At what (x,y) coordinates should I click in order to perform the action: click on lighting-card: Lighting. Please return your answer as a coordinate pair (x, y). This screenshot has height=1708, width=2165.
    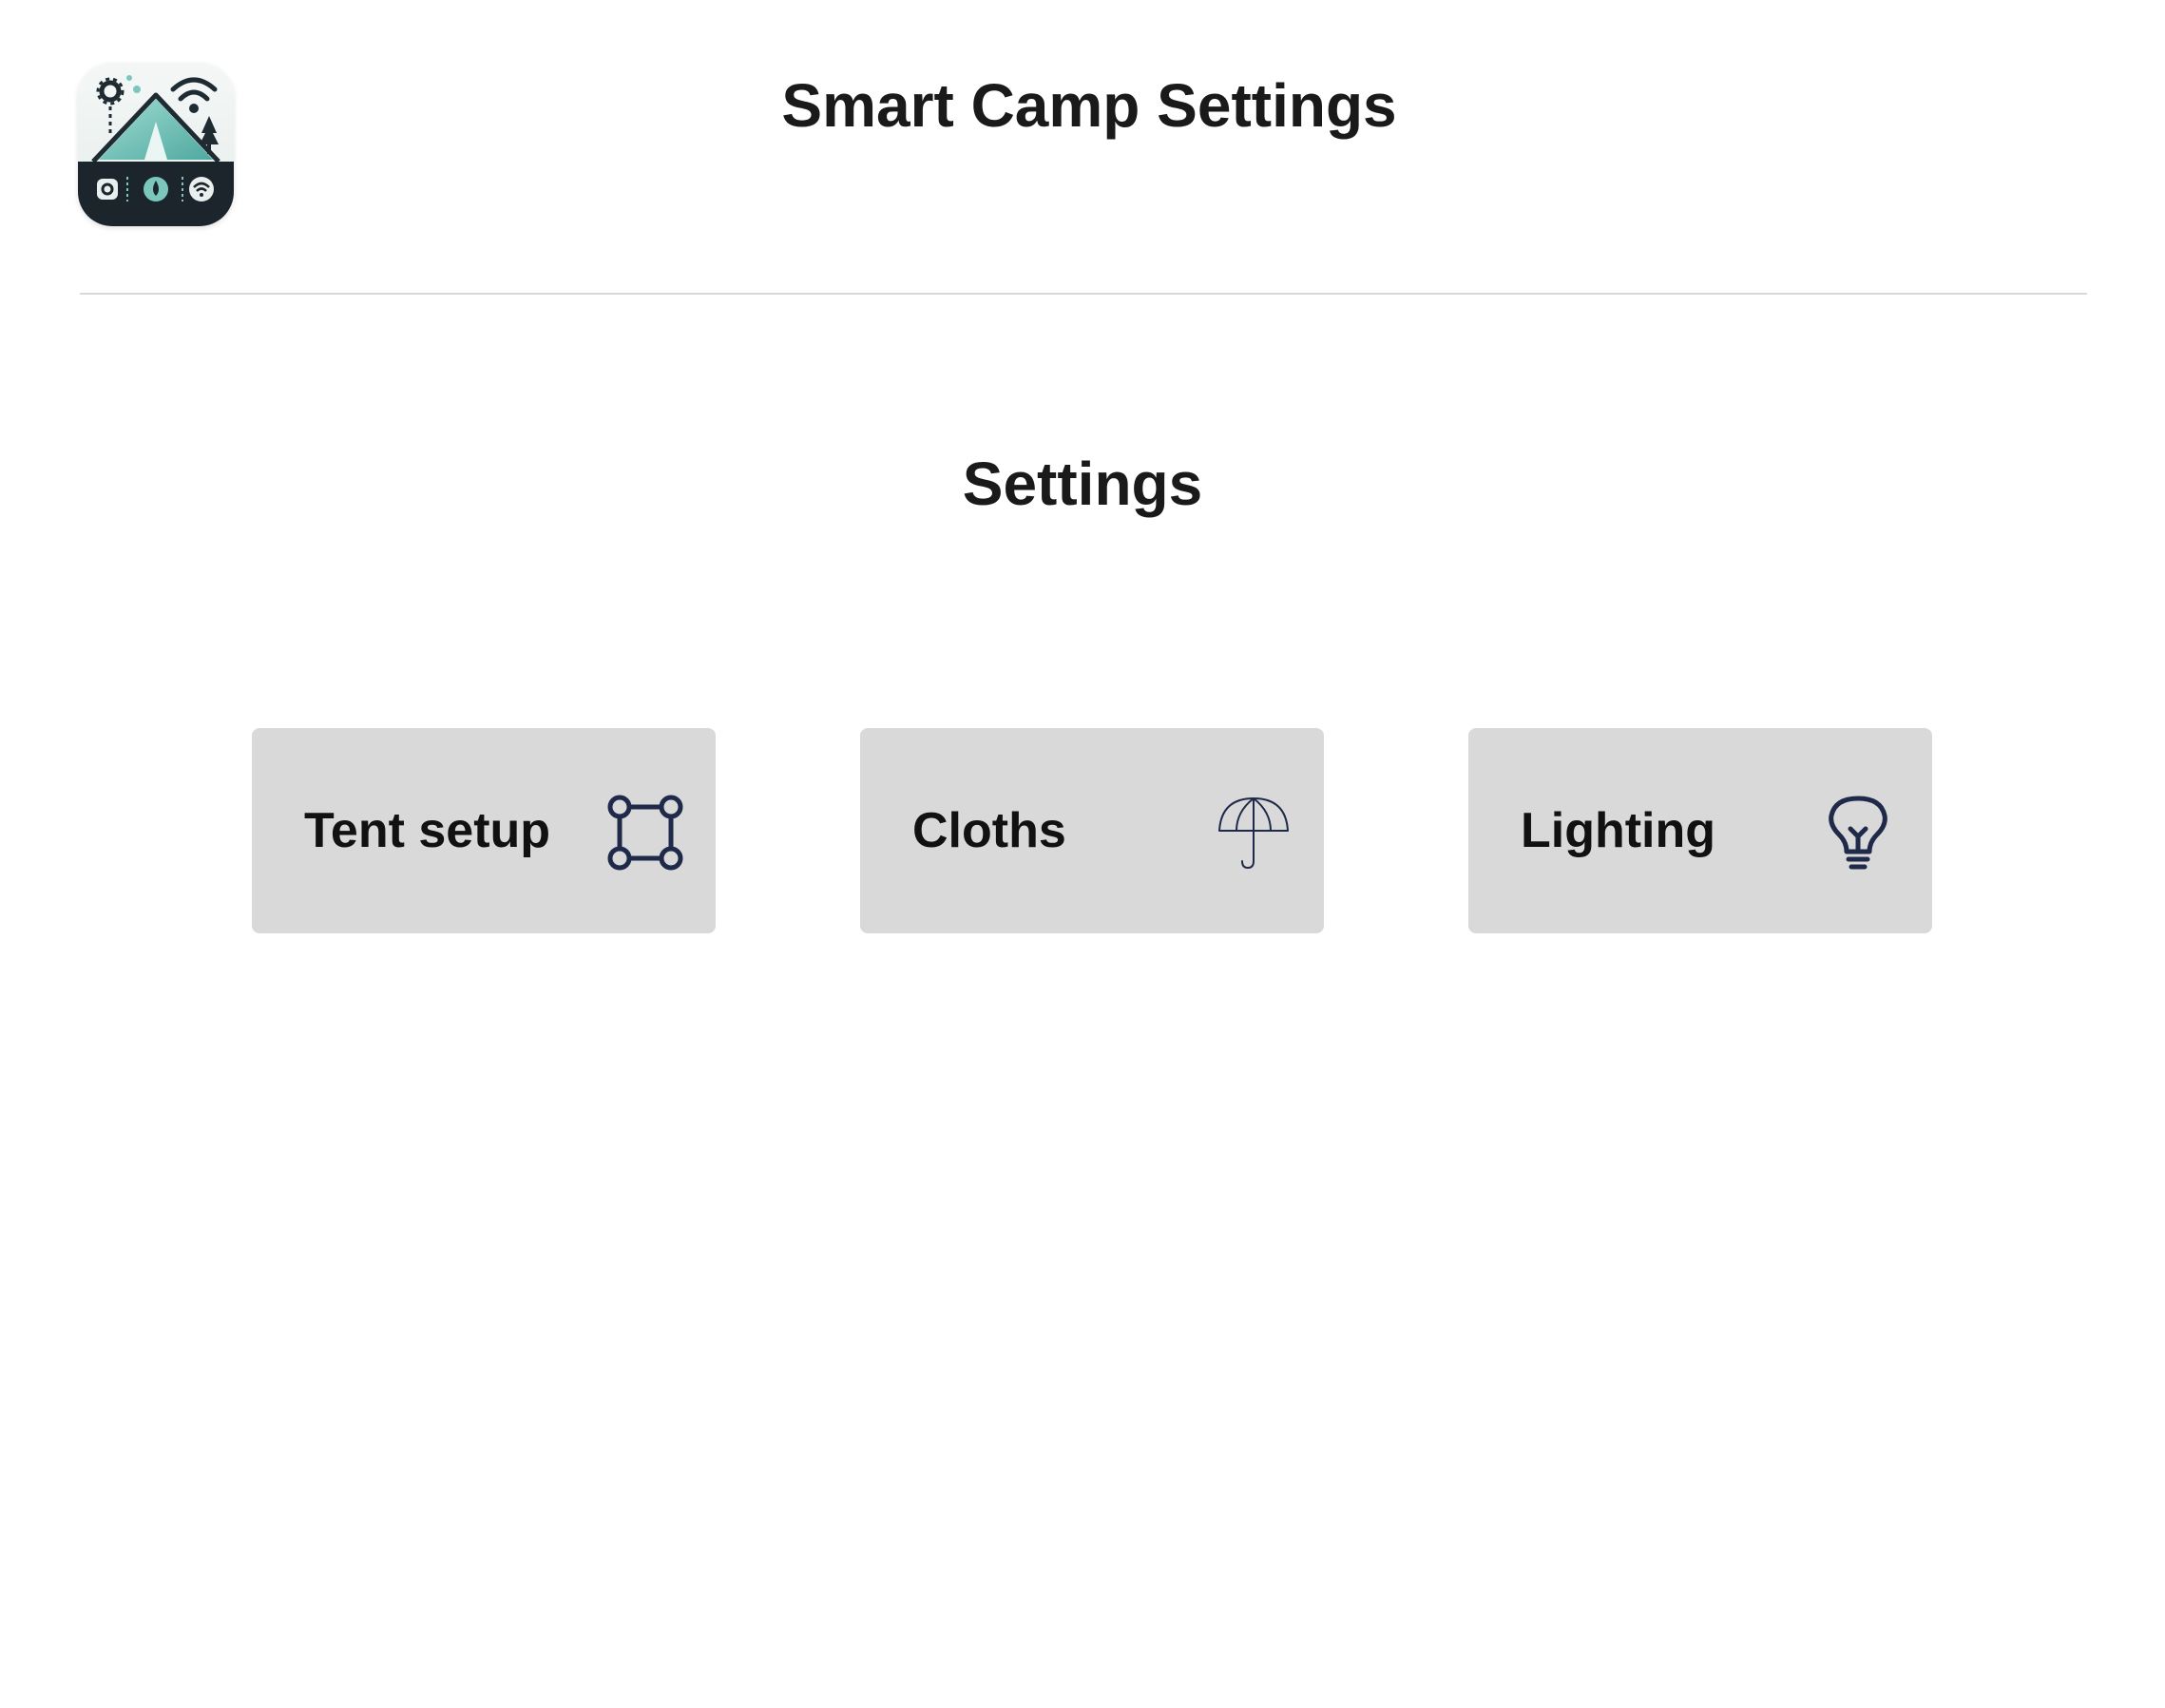
    Looking at the image, I should click on (1700, 830).